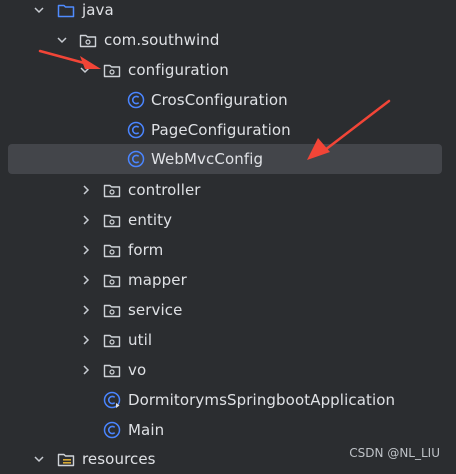 The height and width of the screenshot is (474, 456). Describe the element at coordinates (164, 190) in the screenshot. I see `tree-row-label: controller` at that location.